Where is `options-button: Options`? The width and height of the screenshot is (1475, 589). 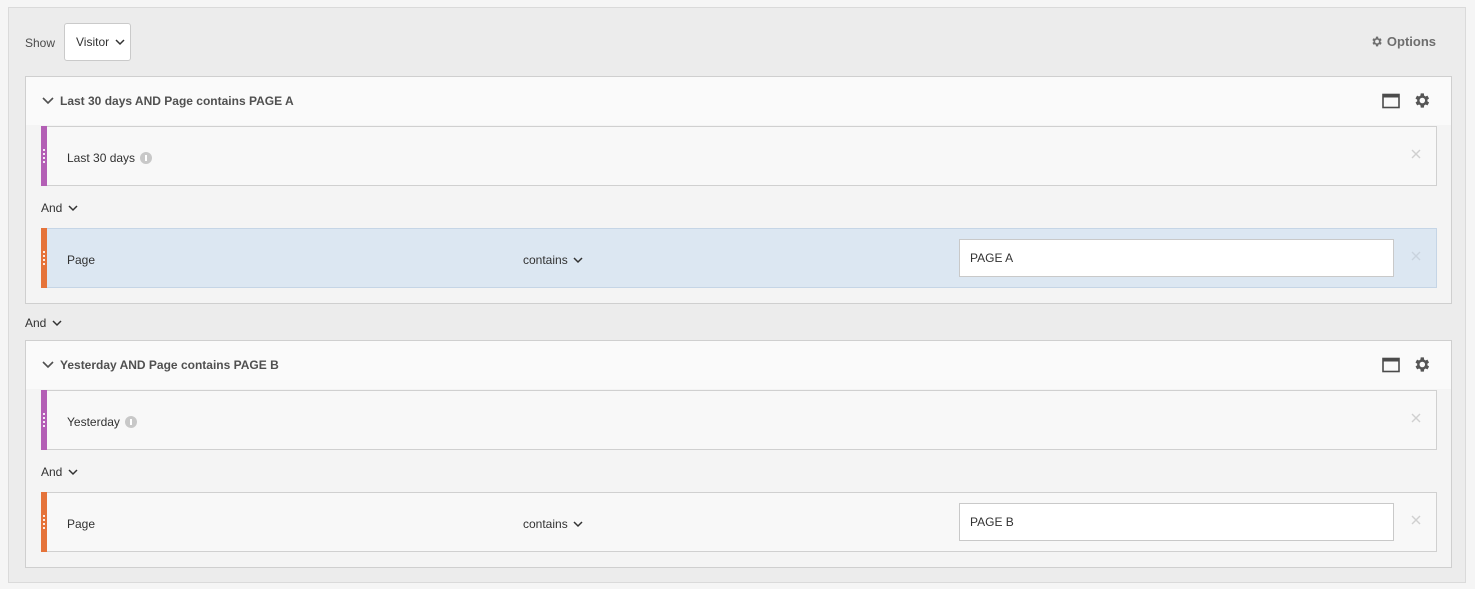 options-button: Options is located at coordinates (1403, 41).